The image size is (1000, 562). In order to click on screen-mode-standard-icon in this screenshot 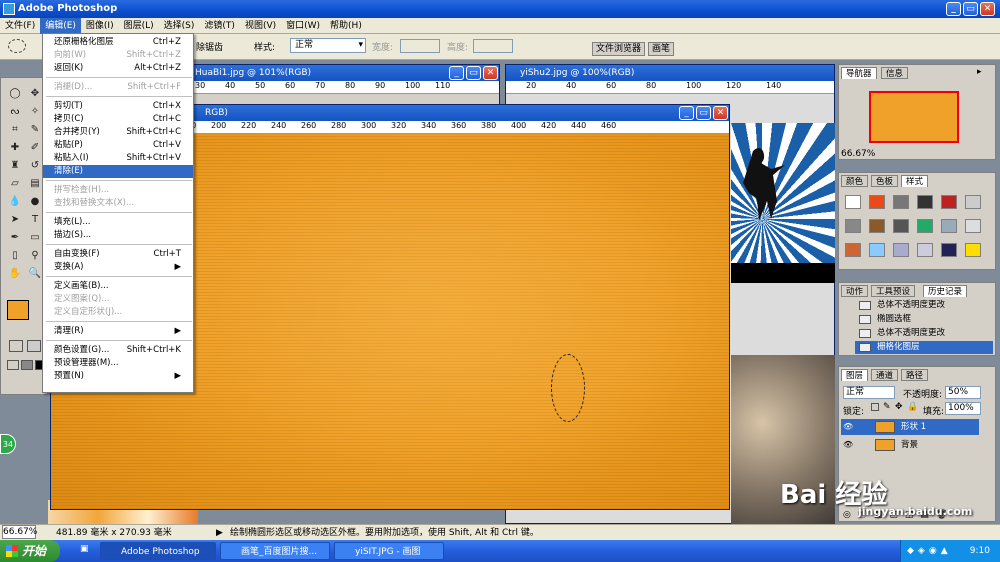, I will do `click(13, 365)`.